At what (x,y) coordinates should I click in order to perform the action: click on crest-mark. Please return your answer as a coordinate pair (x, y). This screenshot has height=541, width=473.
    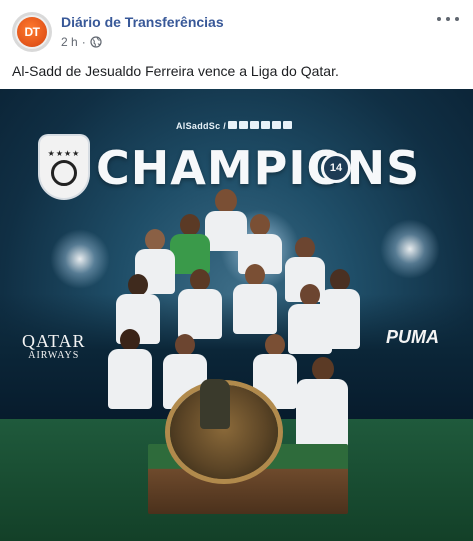
    Looking at the image, I should click on (64, 172).